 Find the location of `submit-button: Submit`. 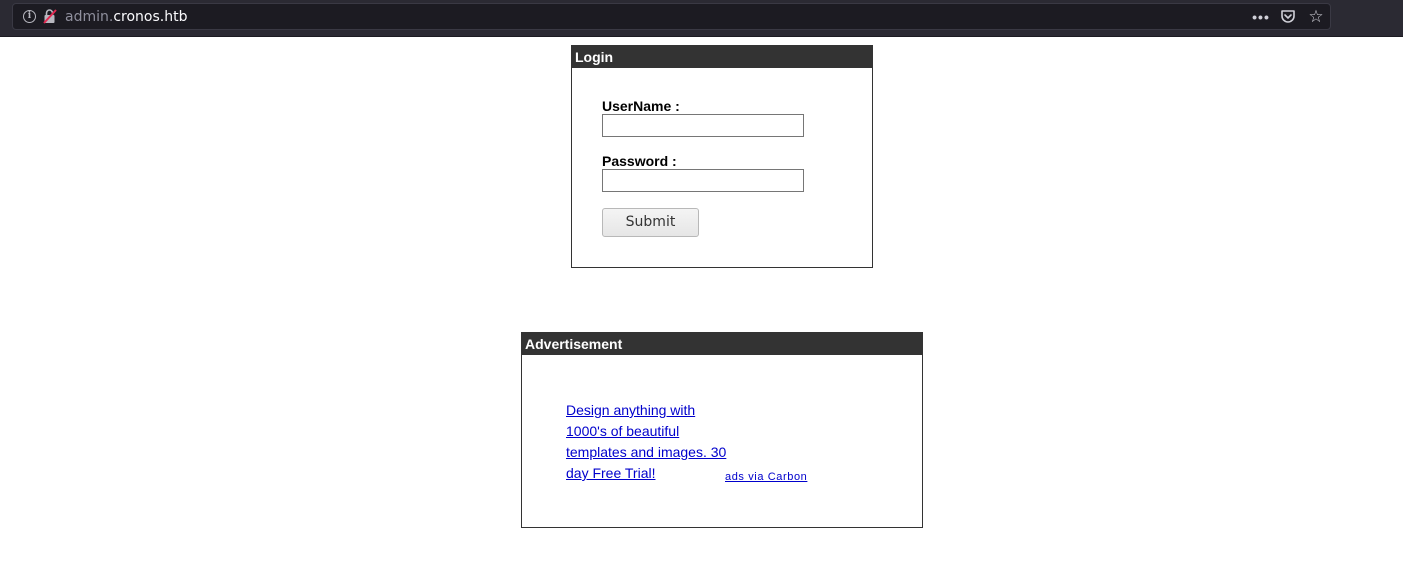

submit-button: Submit is located at coordinates (650, 222).